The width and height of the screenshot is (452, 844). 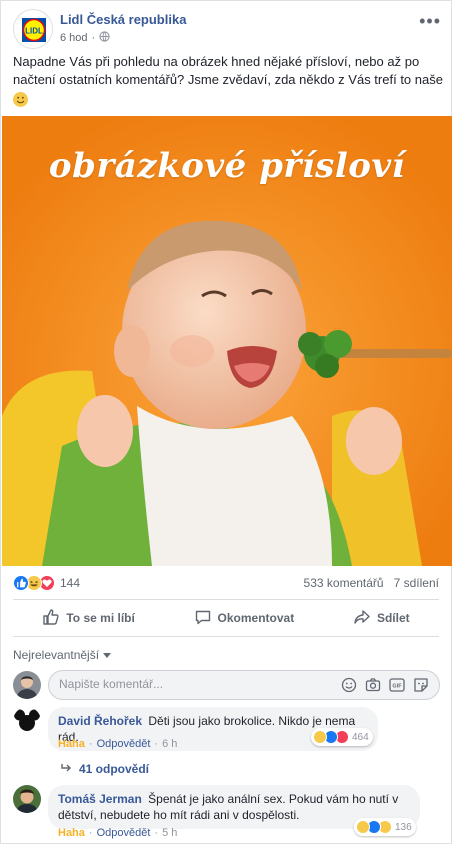 I want to click on smile-emoji-icon, so click(x=20, y=99).